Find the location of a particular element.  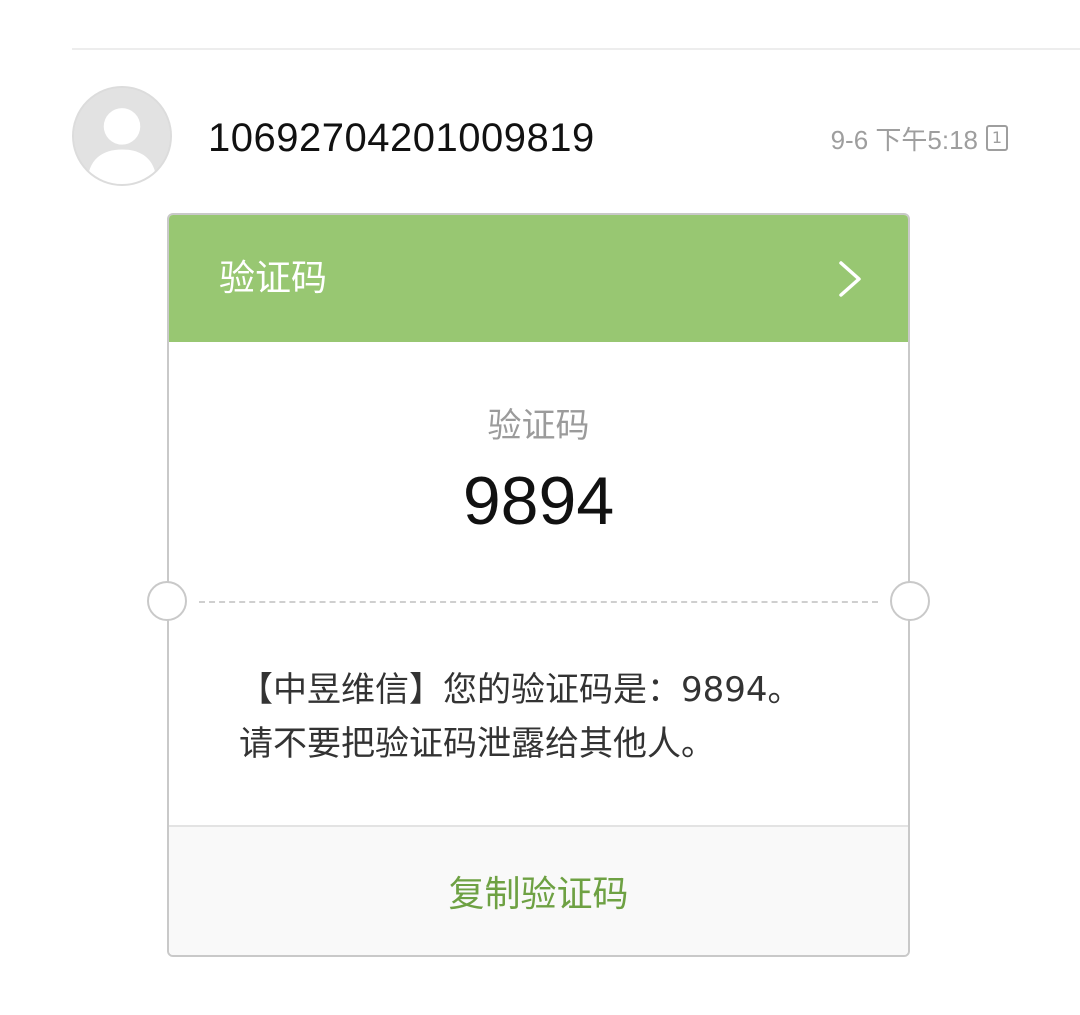

avatar is located at coordinates (122, 136).